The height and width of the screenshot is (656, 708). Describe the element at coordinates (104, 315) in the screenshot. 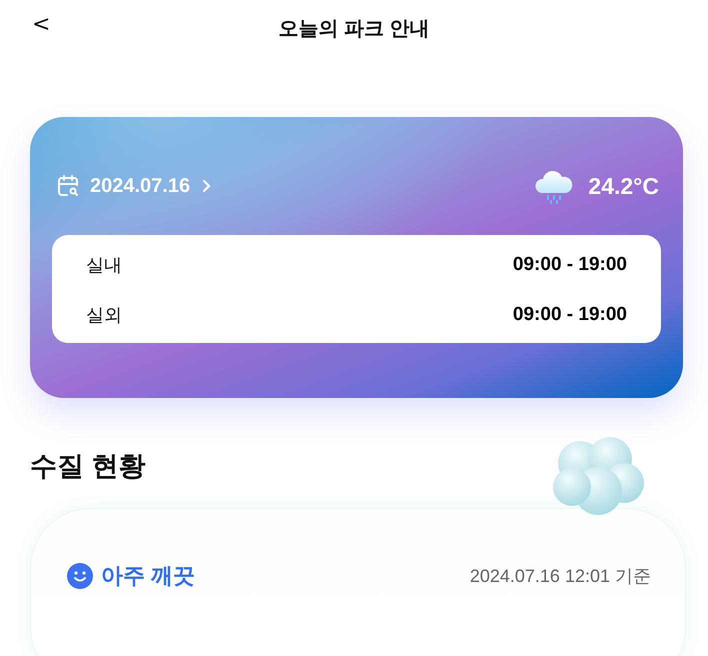

I see `hours-label: 실외` at that location.